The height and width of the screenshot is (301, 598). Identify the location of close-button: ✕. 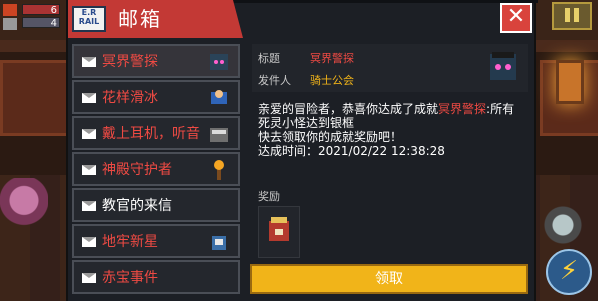
(516, 18).